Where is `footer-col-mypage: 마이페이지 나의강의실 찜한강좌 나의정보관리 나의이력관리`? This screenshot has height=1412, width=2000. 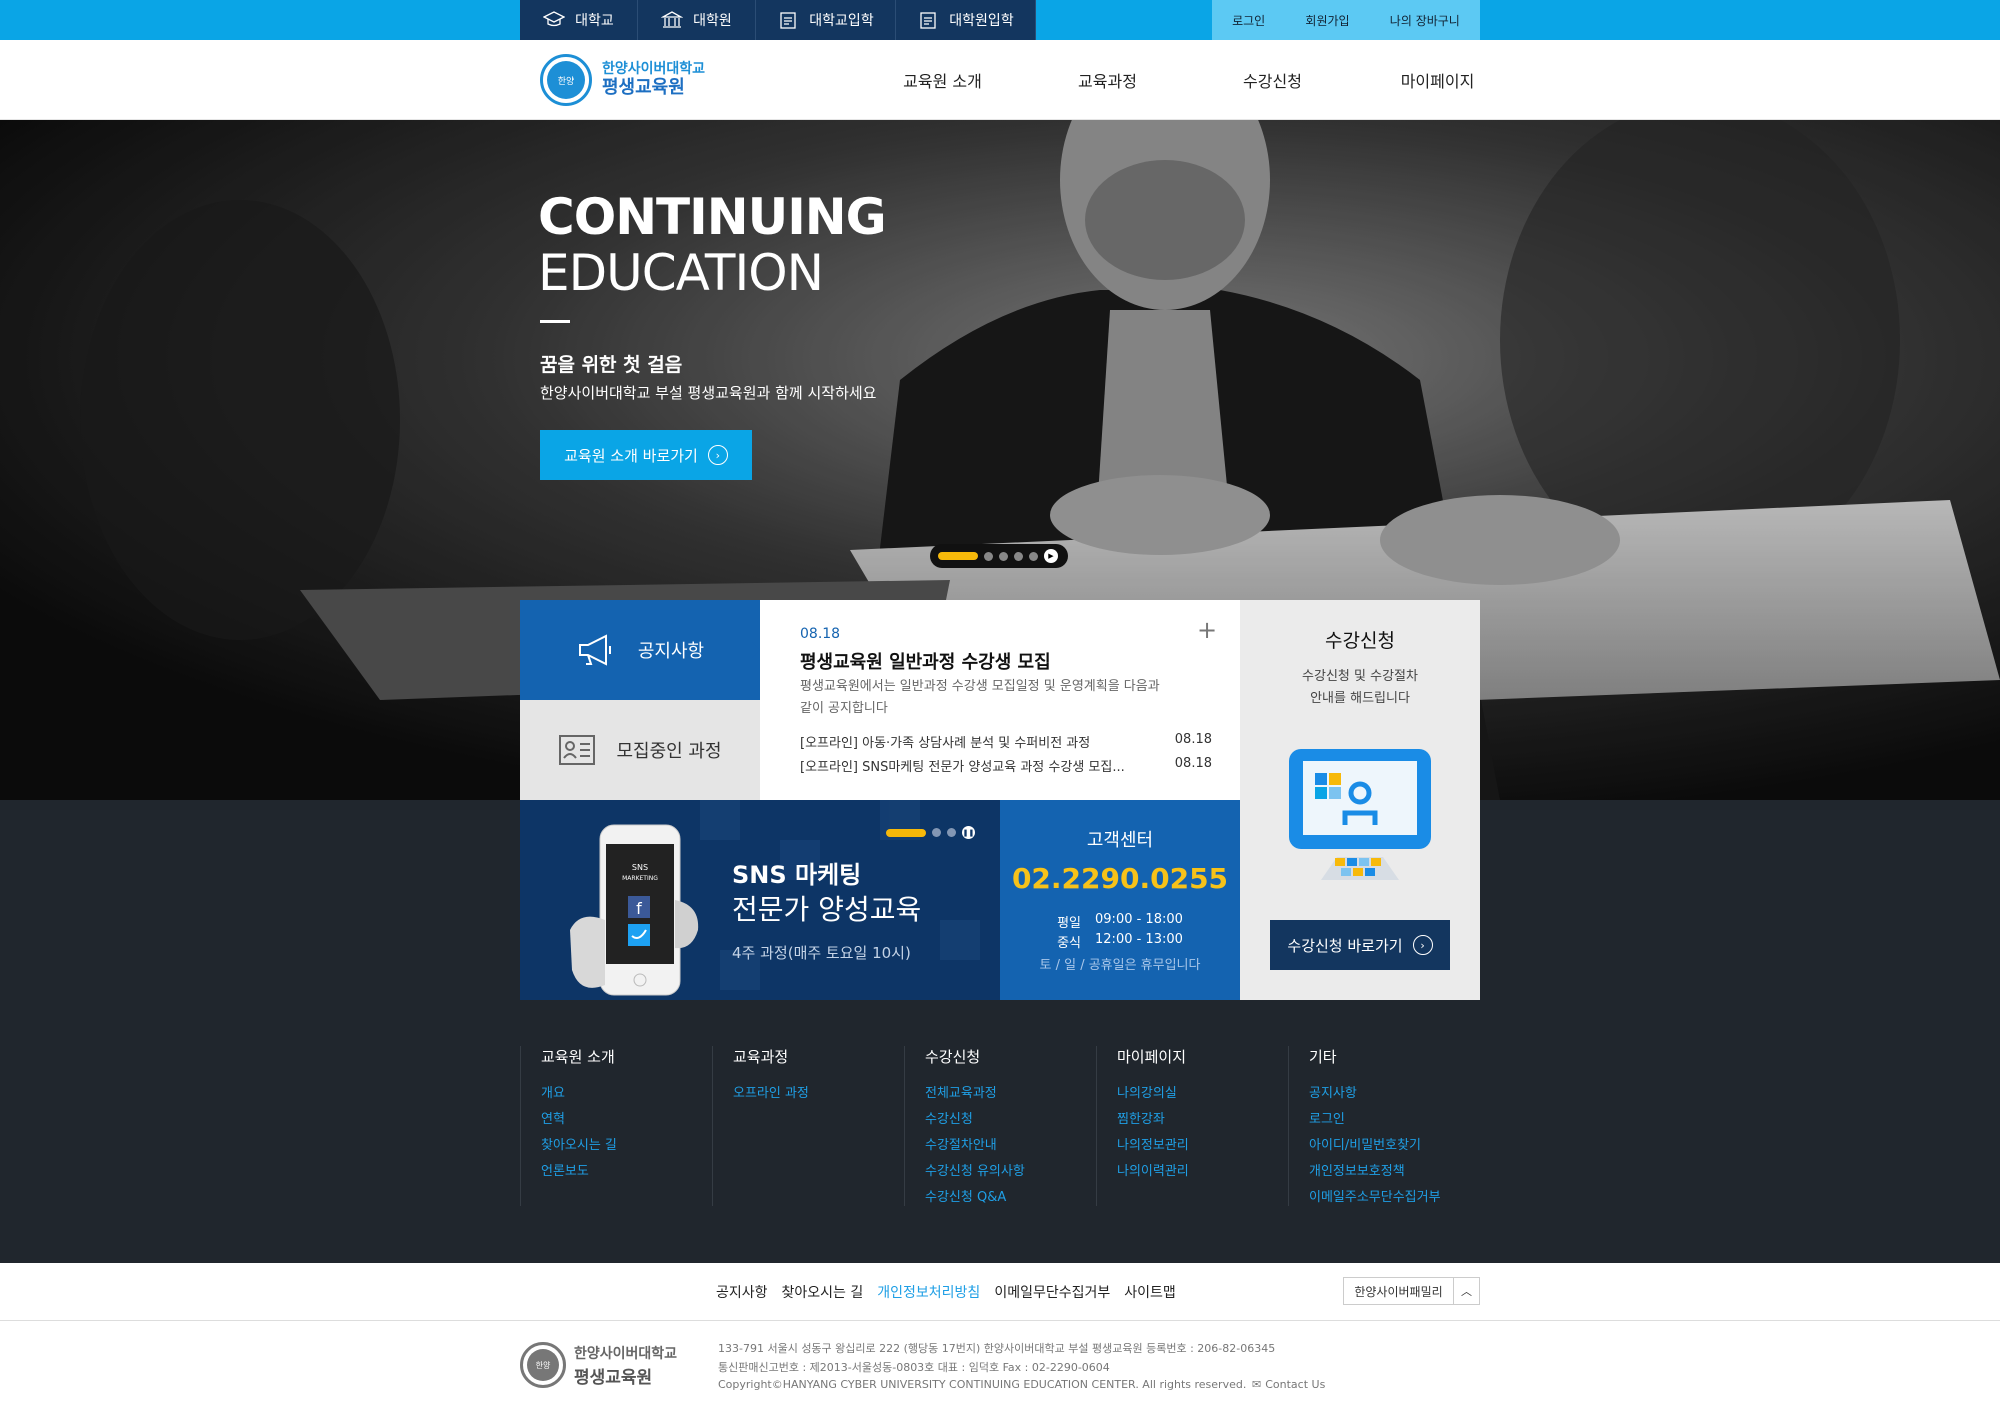
footer-col-mypage: 마이페이지 나의강의실 찜한강좌 나의정보관리 나의이력관리 is located at coordinates (1192, 1126).